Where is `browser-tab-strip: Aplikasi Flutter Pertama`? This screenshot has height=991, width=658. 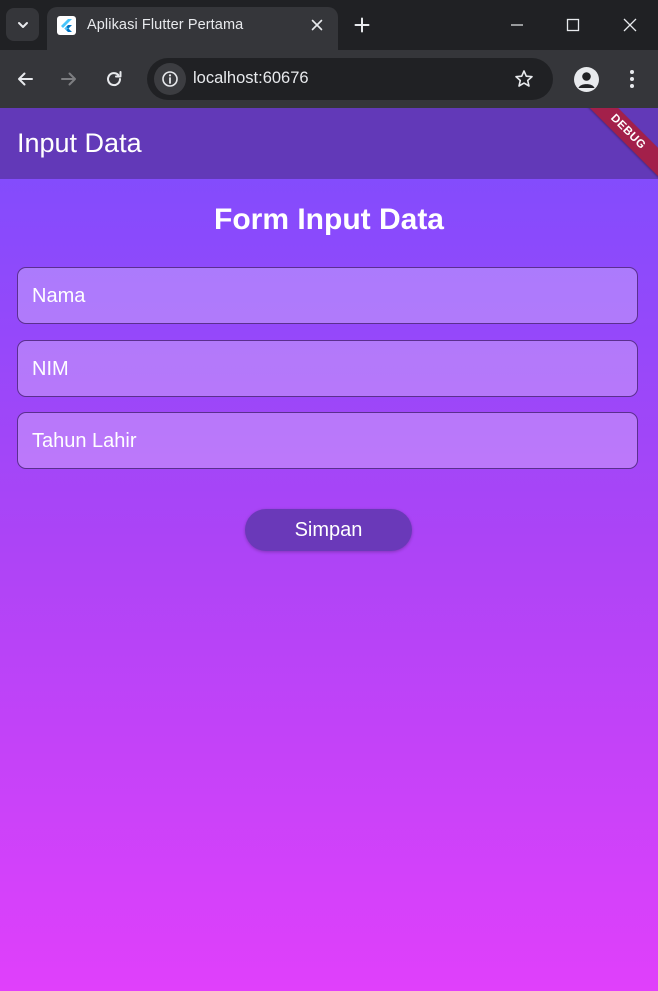
browser-tab-strip: Aplikasi Flutter Pertama is located at coordinates (329, 25).